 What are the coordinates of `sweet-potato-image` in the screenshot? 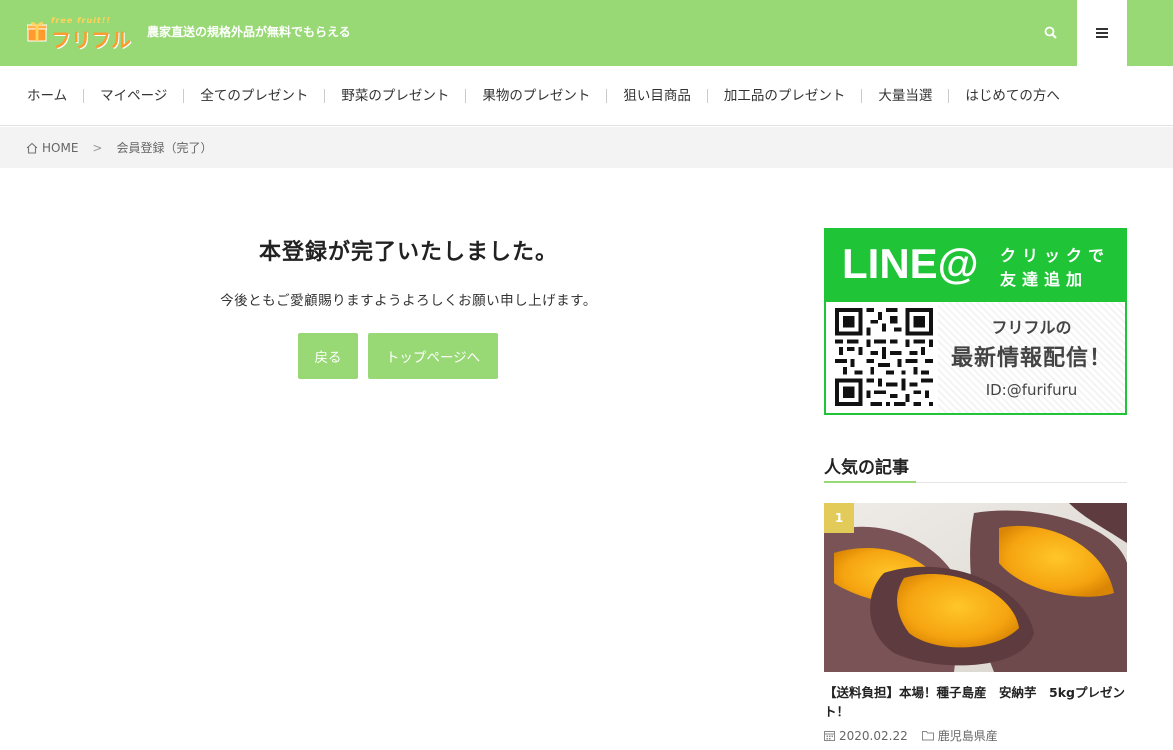 It's located at (975, 587).